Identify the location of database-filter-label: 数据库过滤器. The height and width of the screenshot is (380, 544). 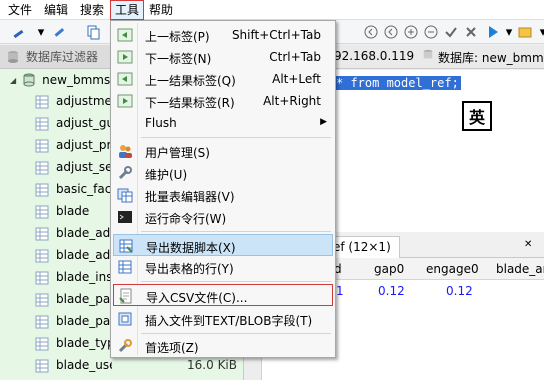
(62, 57).